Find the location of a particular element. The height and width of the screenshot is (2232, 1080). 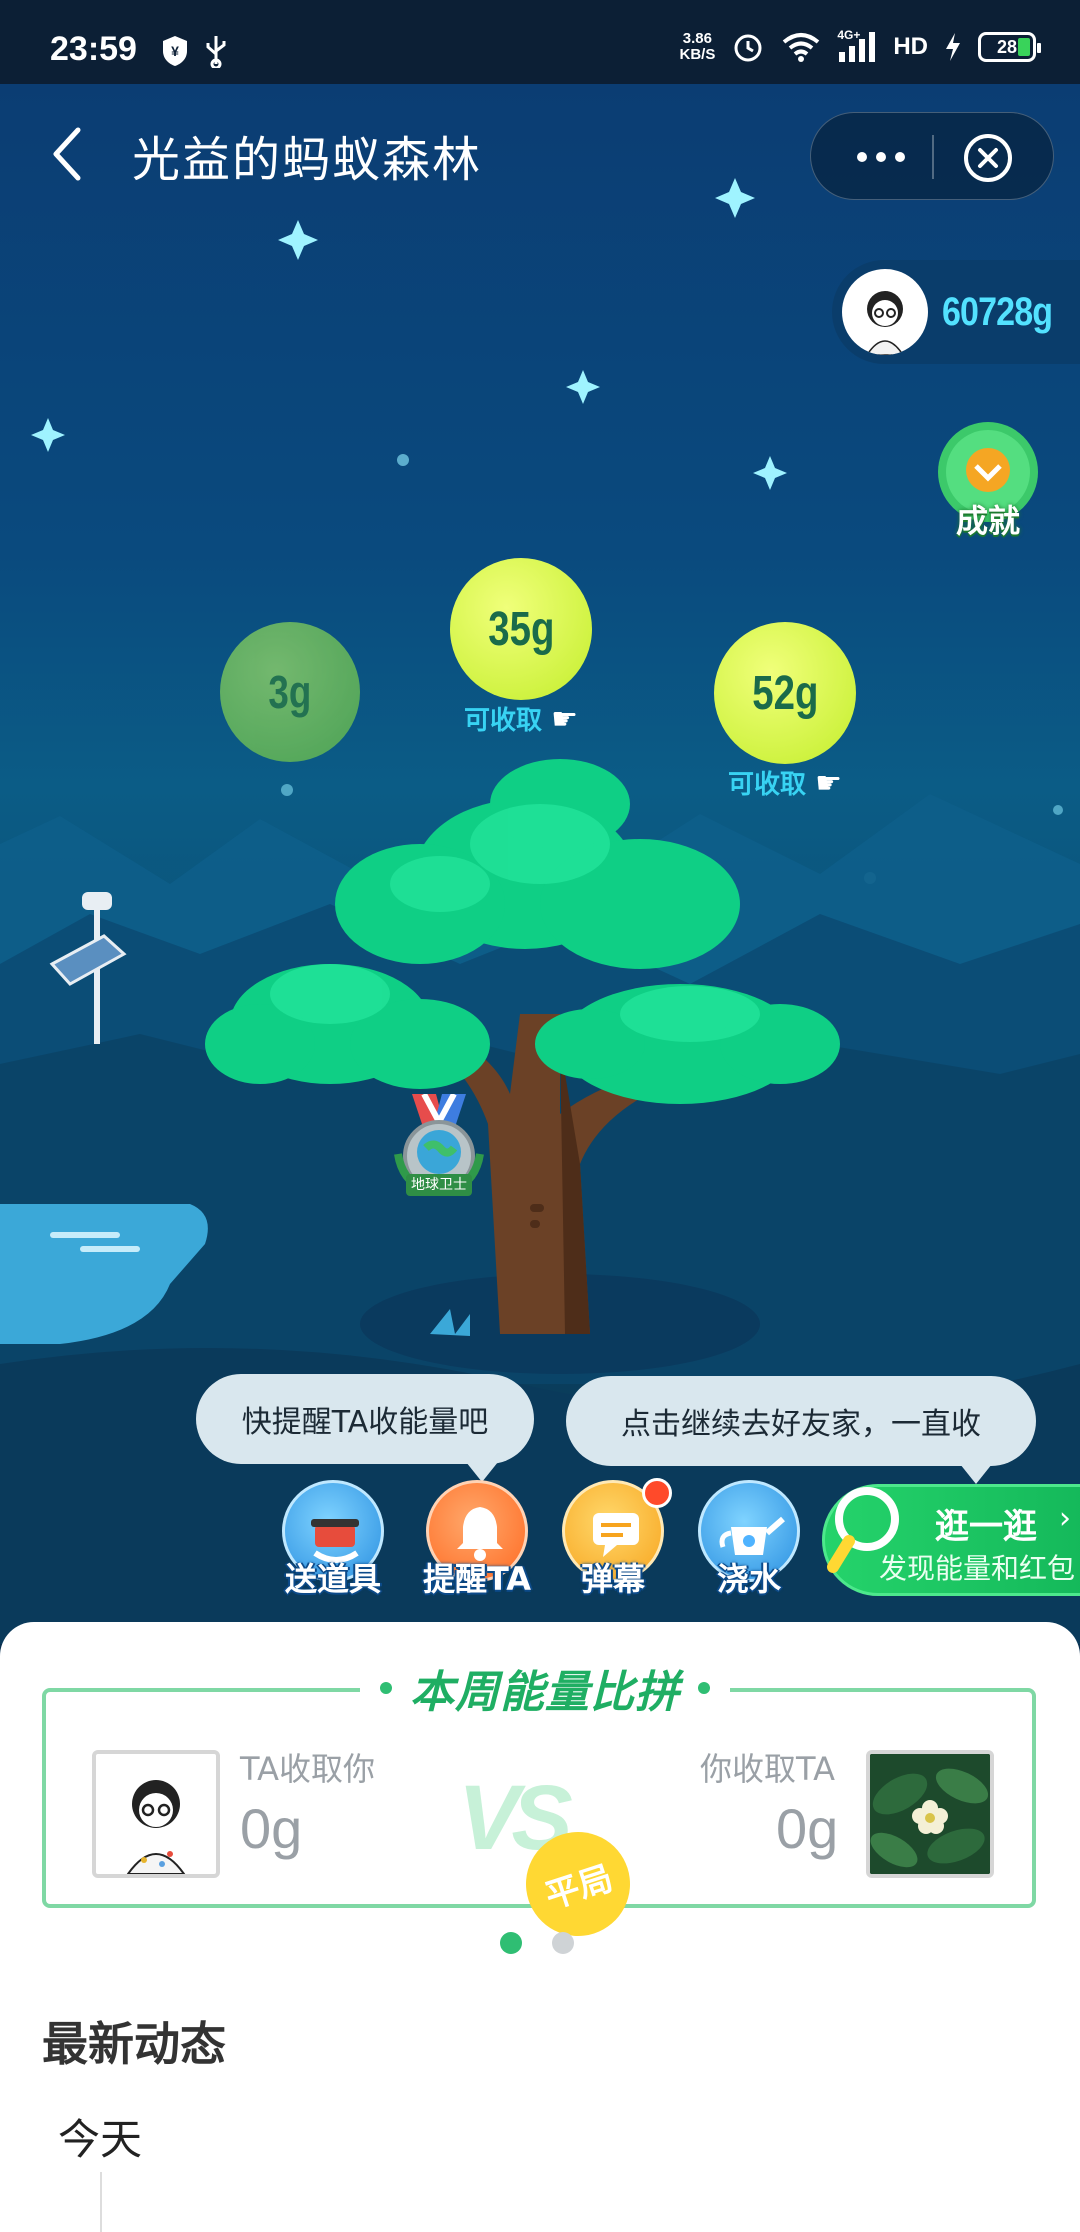

usb-icon is located at coordinates (216, 52).